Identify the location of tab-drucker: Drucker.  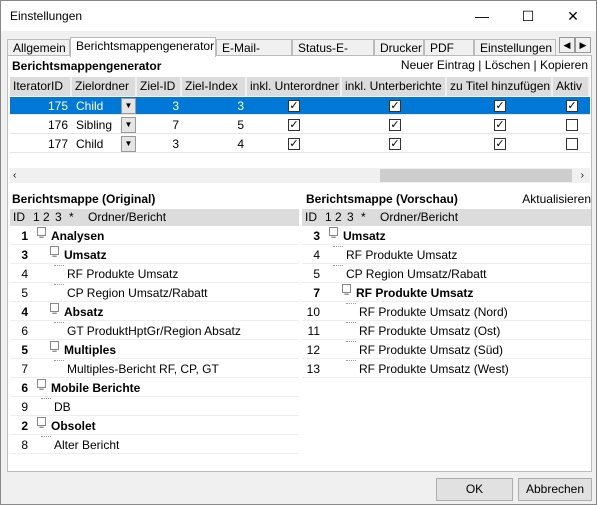
(399, 47).